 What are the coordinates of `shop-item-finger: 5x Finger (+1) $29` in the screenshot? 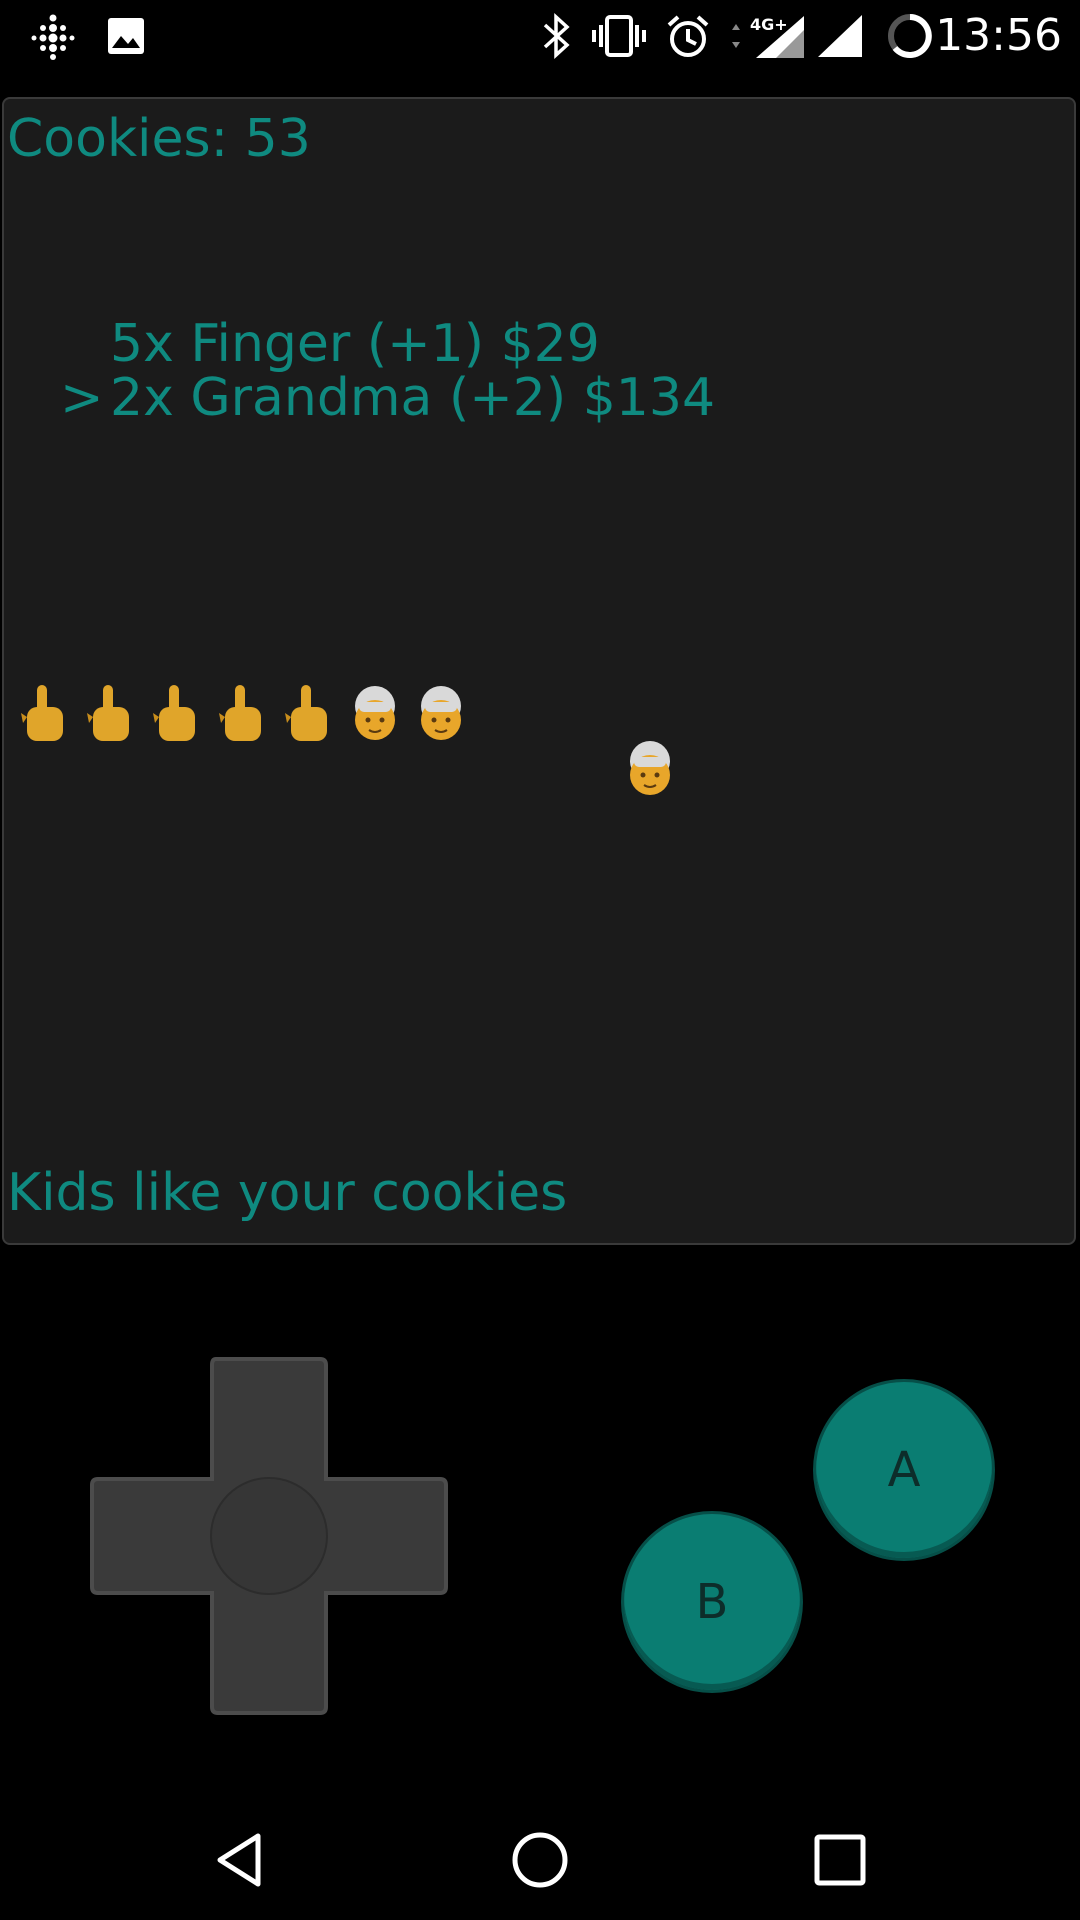 It's located at (387, 344).